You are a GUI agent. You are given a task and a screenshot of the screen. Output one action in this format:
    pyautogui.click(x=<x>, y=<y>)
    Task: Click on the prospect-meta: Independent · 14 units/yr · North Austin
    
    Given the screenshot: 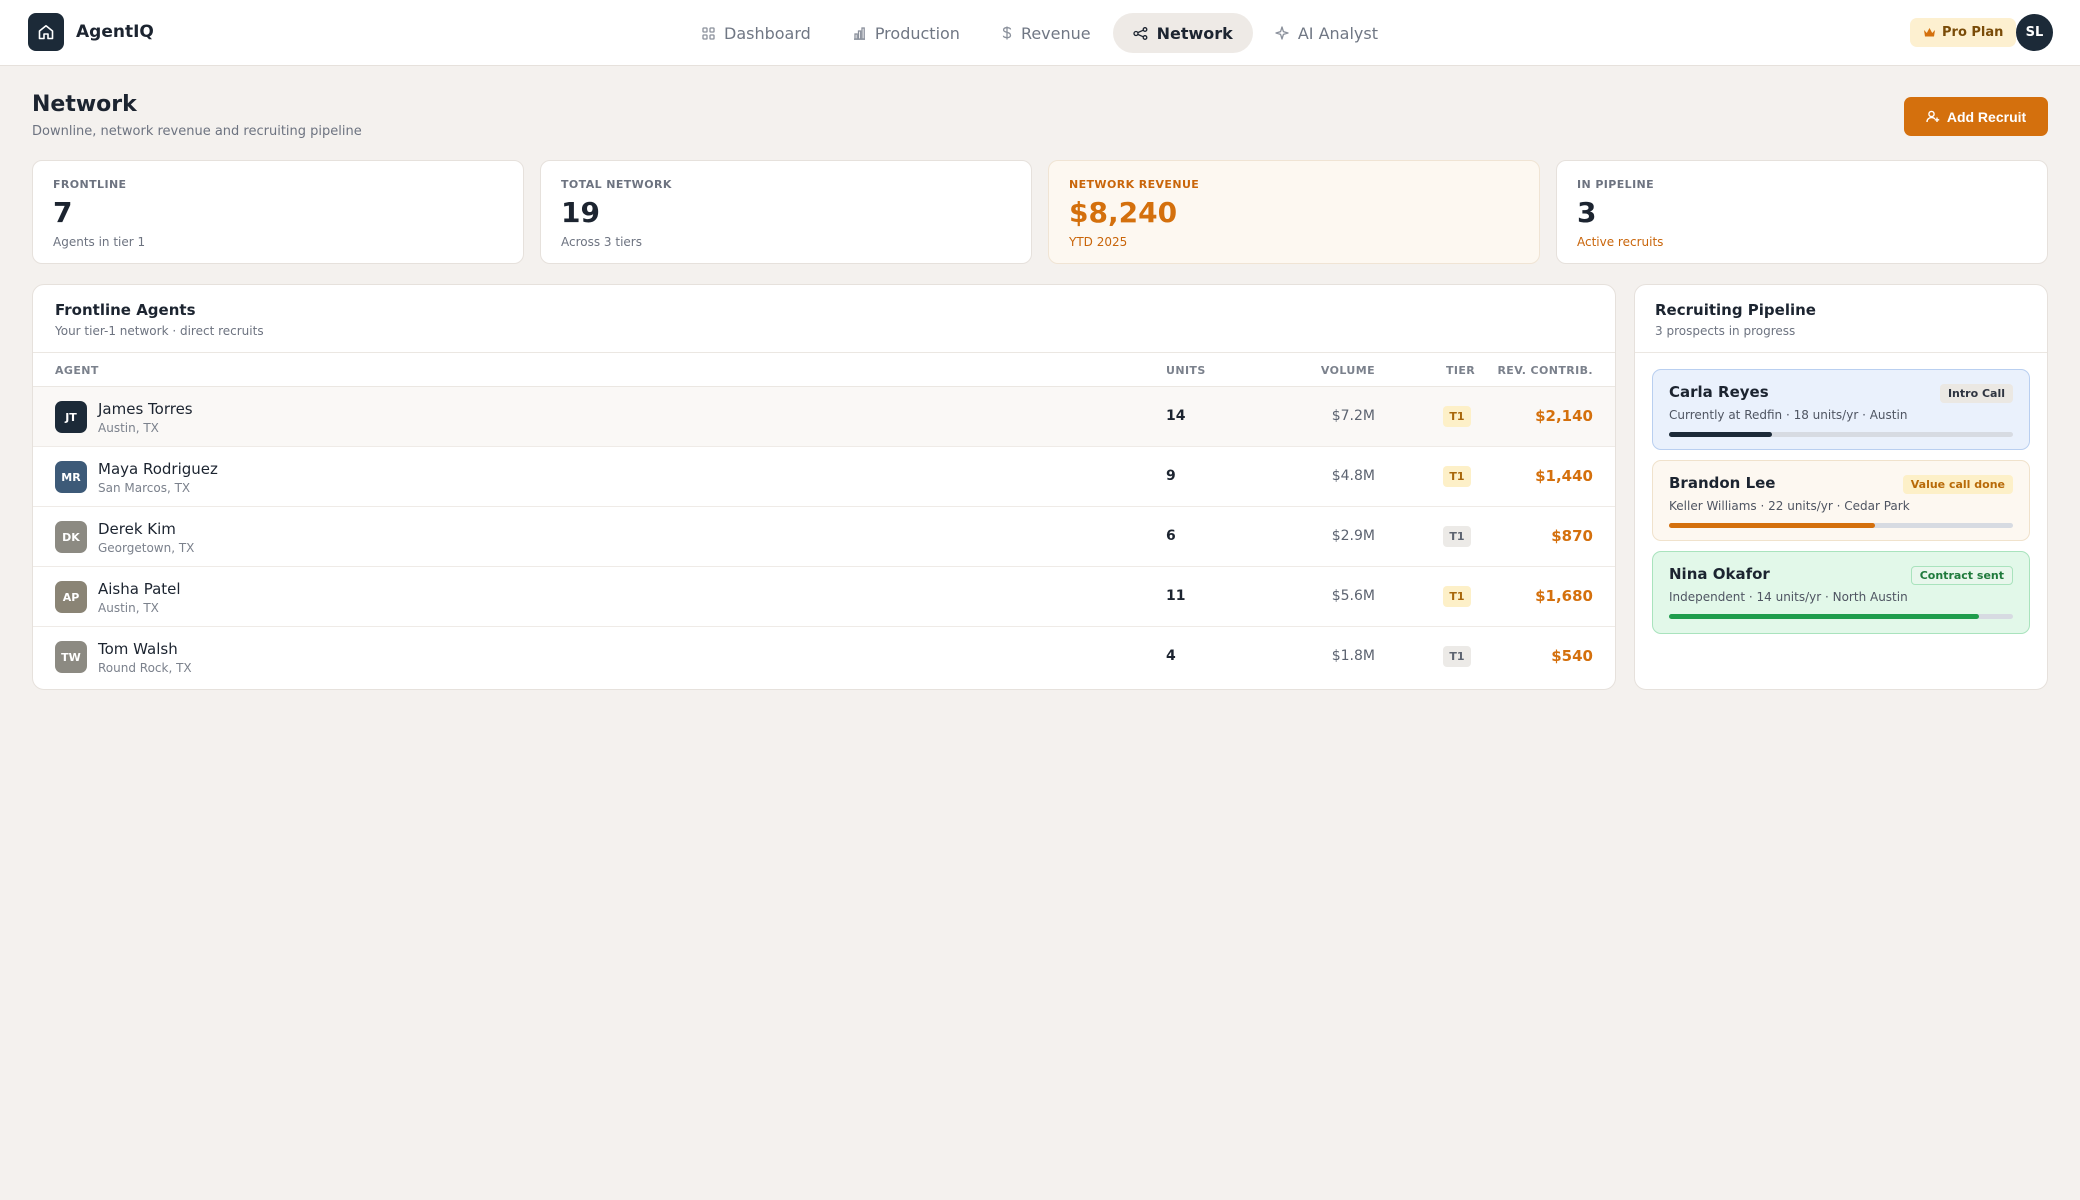 What is the action you would take?
    pyautogui.click(x=1788, y=597)
    